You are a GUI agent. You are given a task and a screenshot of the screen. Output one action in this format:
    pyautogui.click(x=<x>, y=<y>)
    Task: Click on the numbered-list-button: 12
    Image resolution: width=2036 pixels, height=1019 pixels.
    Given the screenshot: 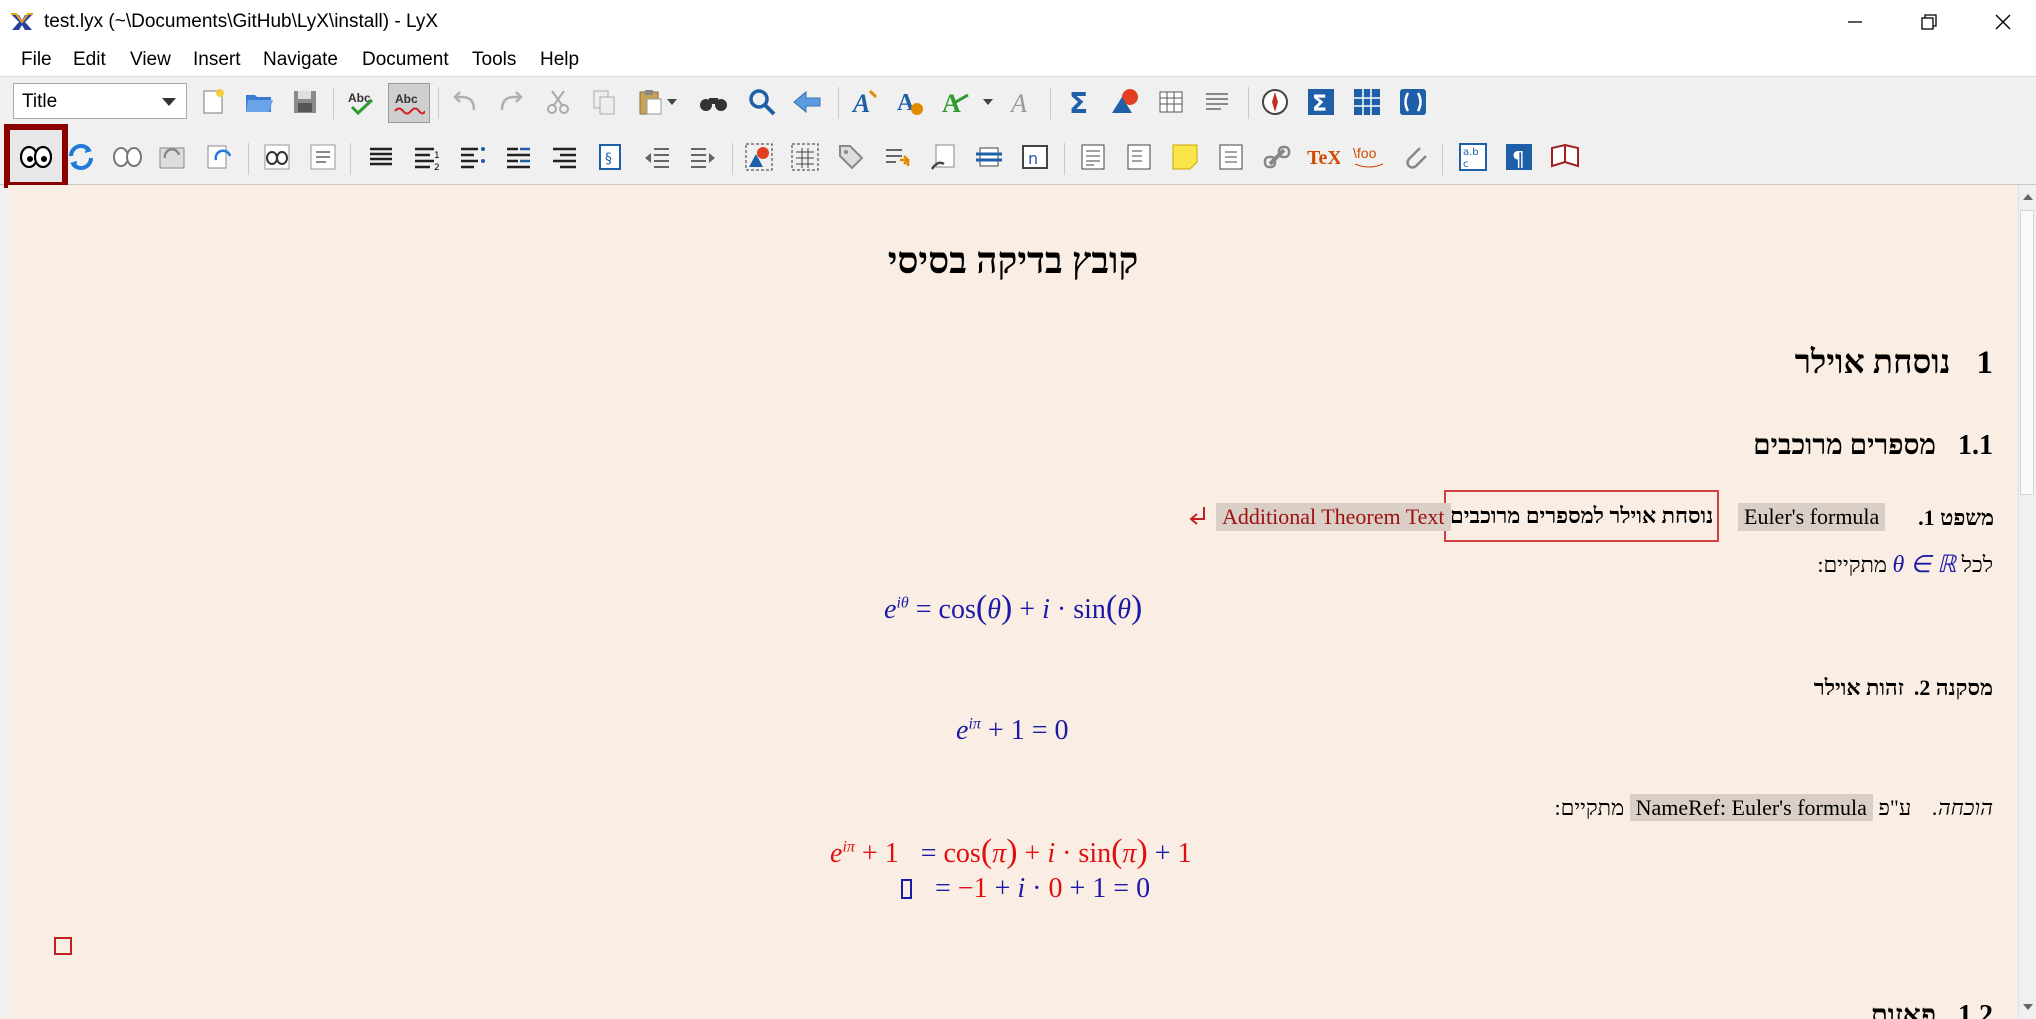 What is the action you would take?
    pyautogui.click(x=427, y=157)
    